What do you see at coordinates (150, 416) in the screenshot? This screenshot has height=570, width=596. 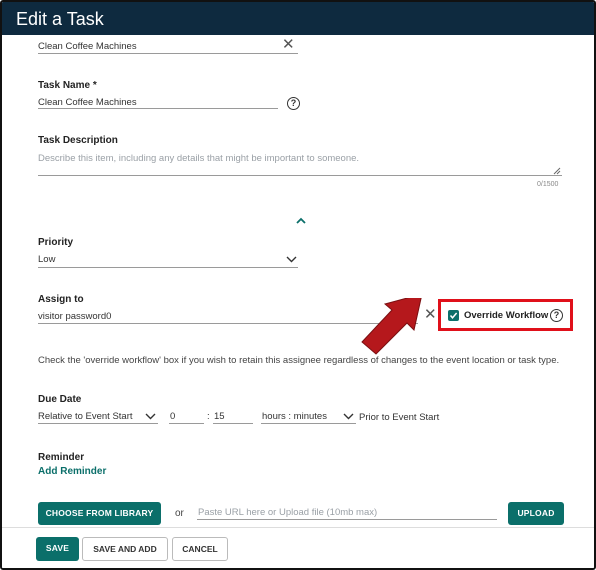 I see `relative-chevron-down-icon` at bounding box center [150, 416].